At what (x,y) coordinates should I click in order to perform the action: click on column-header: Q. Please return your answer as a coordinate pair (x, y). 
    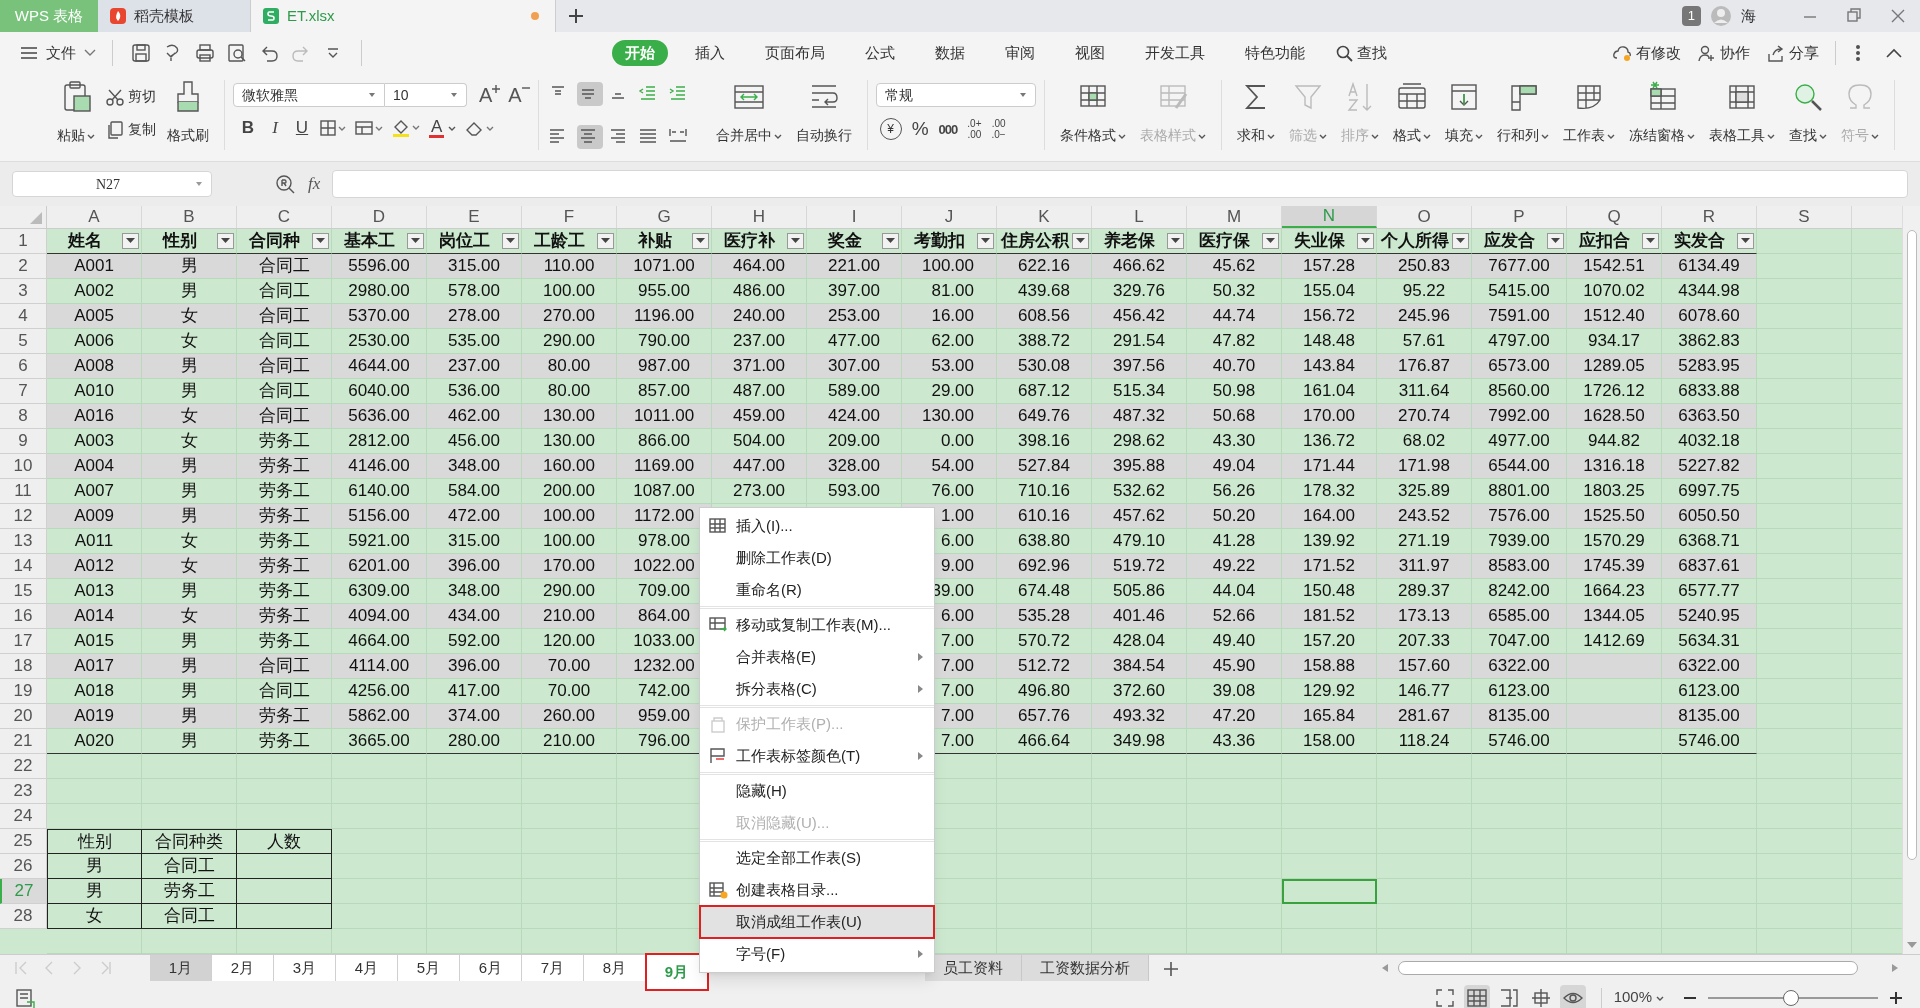
    Looking at the image, I should click on (1614, 217).